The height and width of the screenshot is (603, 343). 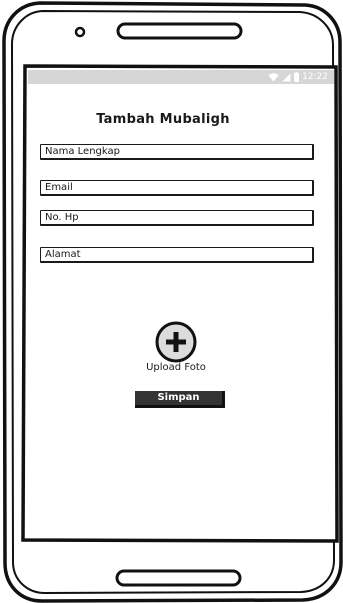 What do you see at coordinates (180, 399) in the screenshot?
I see `save-button: Simpan` at bounding box center [180, 399].